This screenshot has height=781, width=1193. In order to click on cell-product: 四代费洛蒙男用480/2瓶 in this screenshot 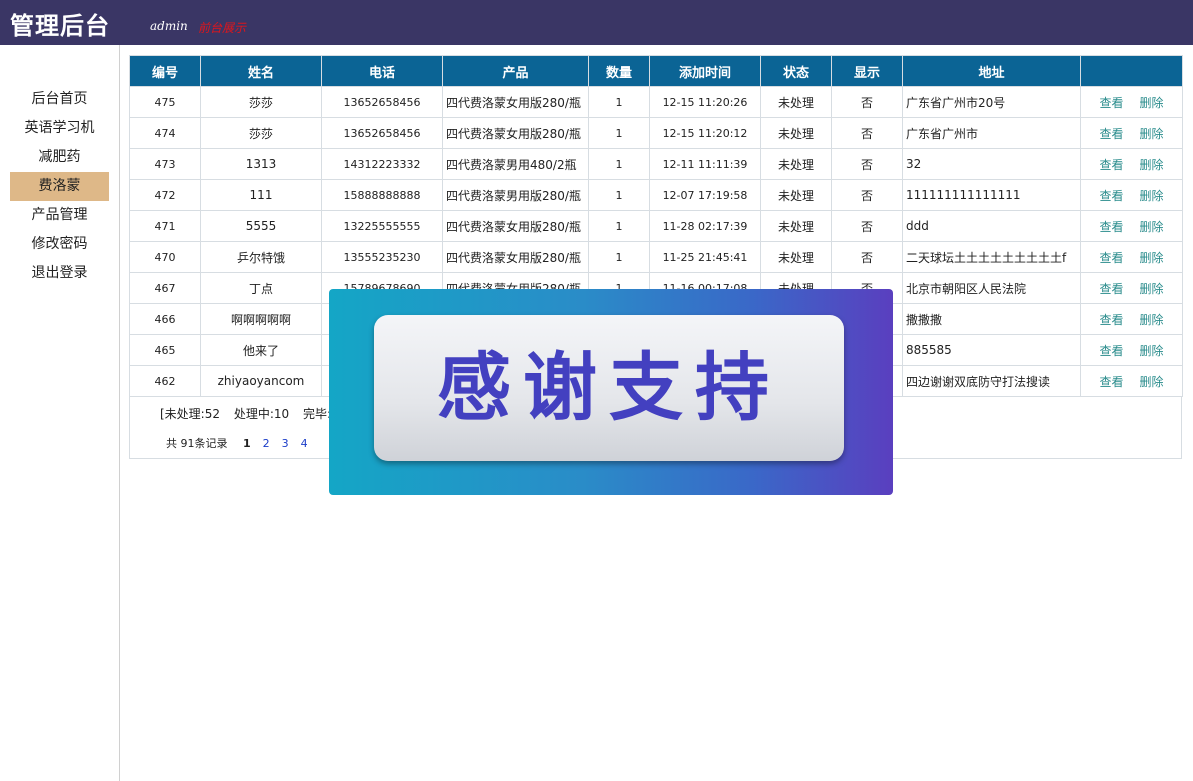, I will do `click(515, 164)`.